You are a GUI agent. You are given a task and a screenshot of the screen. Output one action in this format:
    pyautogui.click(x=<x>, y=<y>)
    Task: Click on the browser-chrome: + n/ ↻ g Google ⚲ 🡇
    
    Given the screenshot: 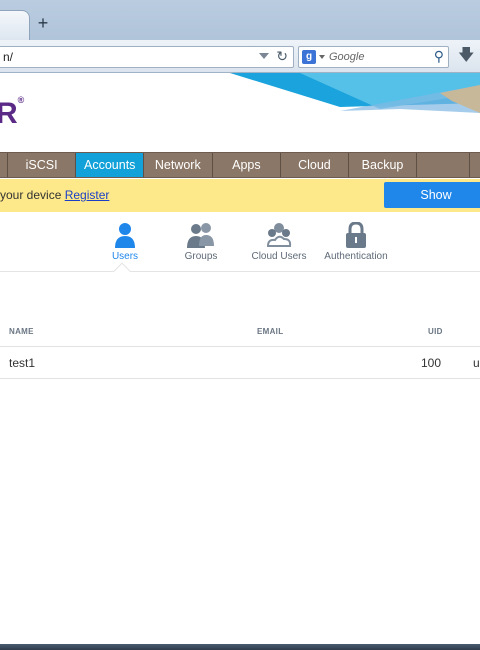 What is the action you would take?
    pyautogui.click(x=240, y=36)
    